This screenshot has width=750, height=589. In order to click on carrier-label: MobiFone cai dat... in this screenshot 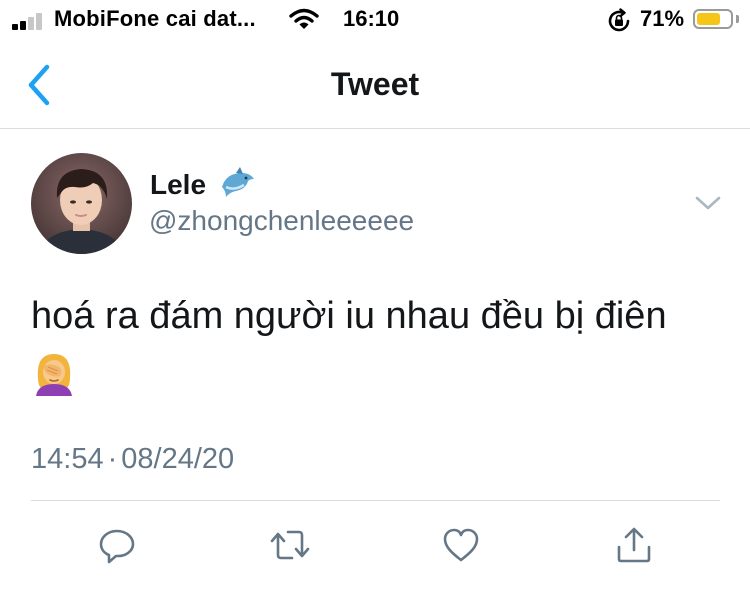, I will do `click(155, 18)`.